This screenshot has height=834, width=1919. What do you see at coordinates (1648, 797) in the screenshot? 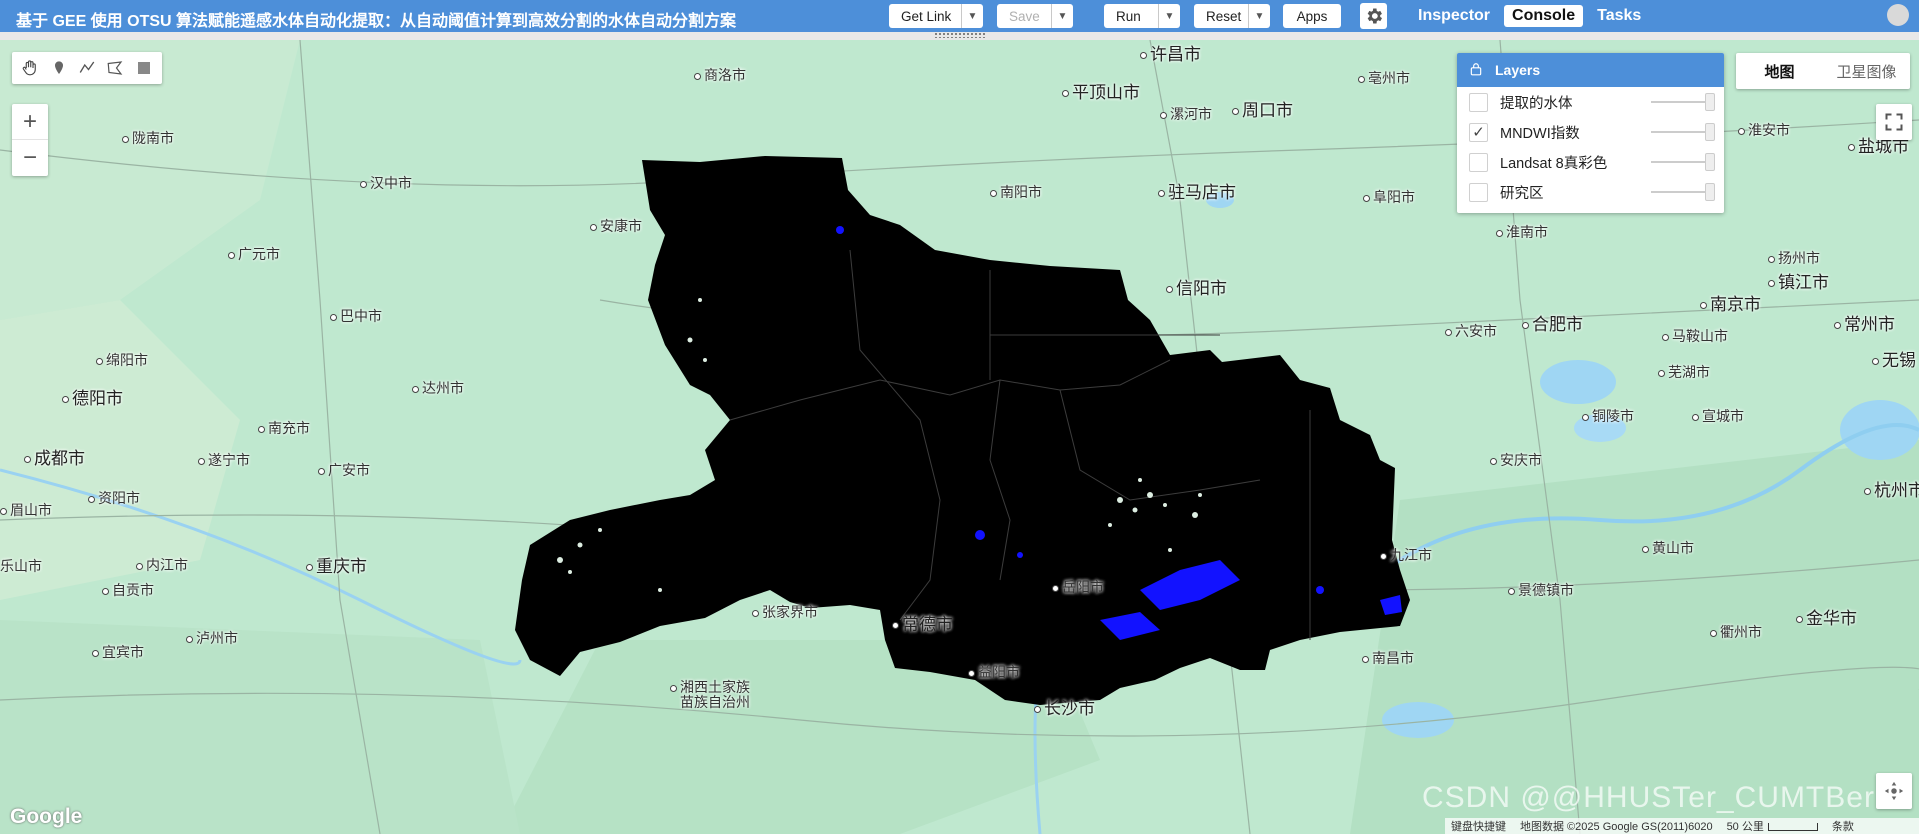
I see `csdn-watermark: CSDN @@HHUSTer_CUMTBer` at bounding box center [1648, 797].